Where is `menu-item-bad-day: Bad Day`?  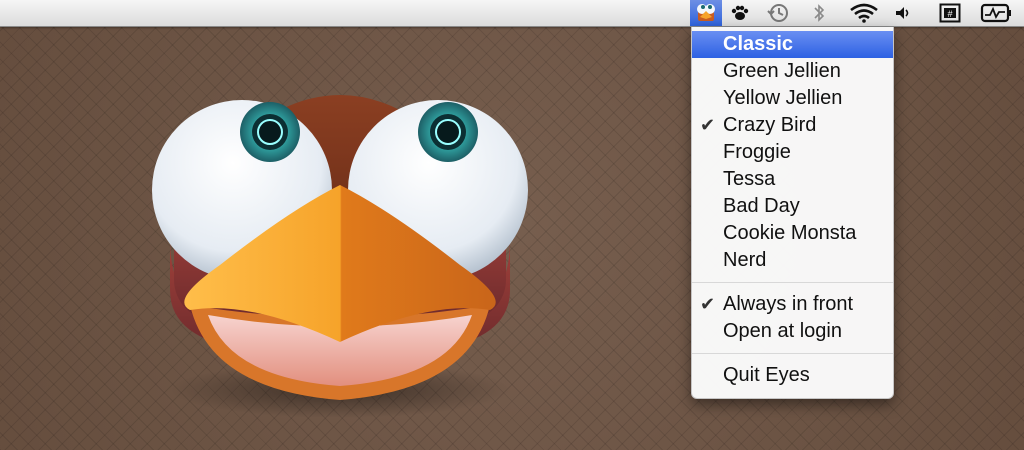 menu-item-bad-day: Bad Day is located at coordinates (792, 206).